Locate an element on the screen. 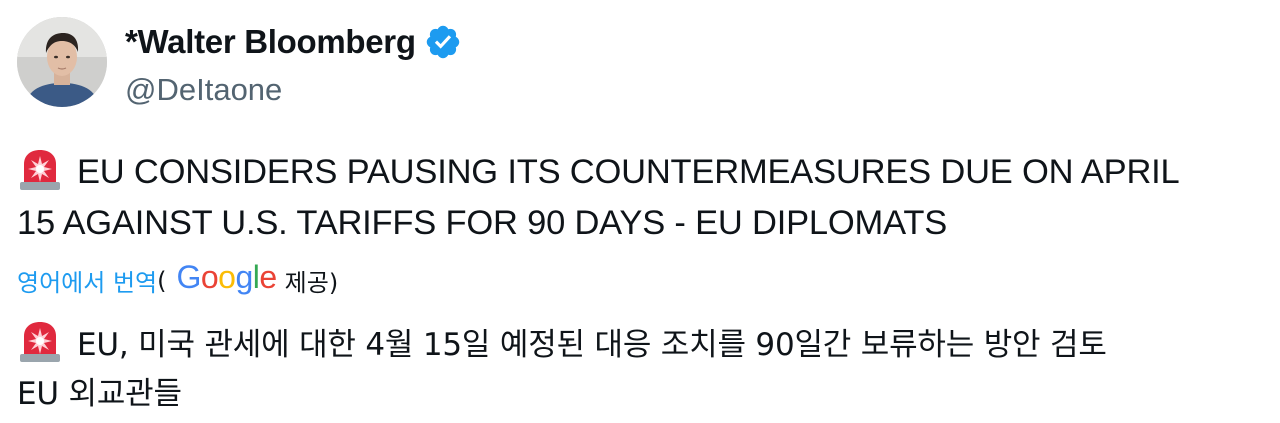  translated-text-line-2: EU 외교관들 is located at coordinates (99, 390).